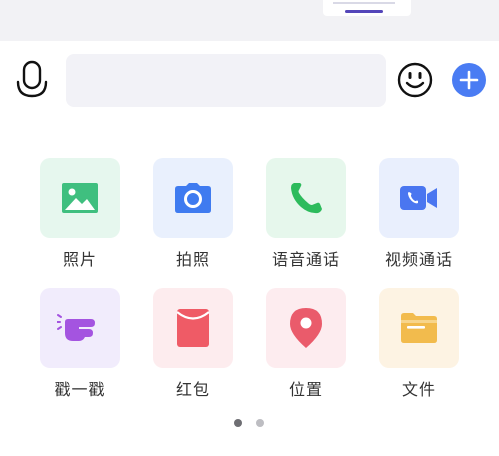 The width and height of the screenshot is (499, 456). I want to click on location-tile, so click(306, 328).